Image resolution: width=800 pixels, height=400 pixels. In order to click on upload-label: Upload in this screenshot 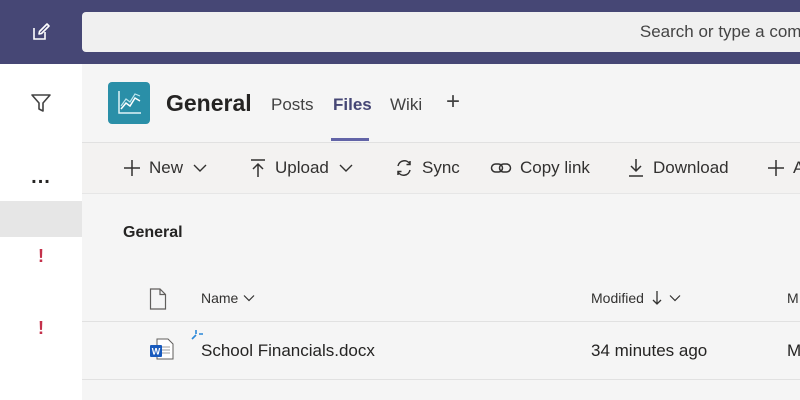, I will do `click(302, 167)`.